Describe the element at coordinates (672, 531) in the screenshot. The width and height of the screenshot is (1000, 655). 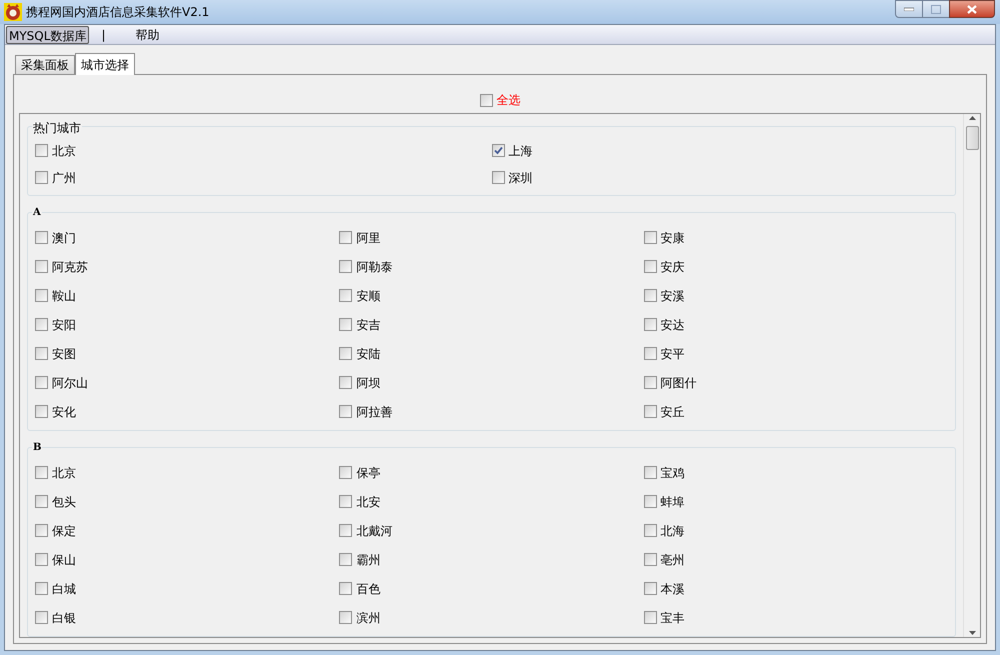
I see `city-label: 北海` at that location.